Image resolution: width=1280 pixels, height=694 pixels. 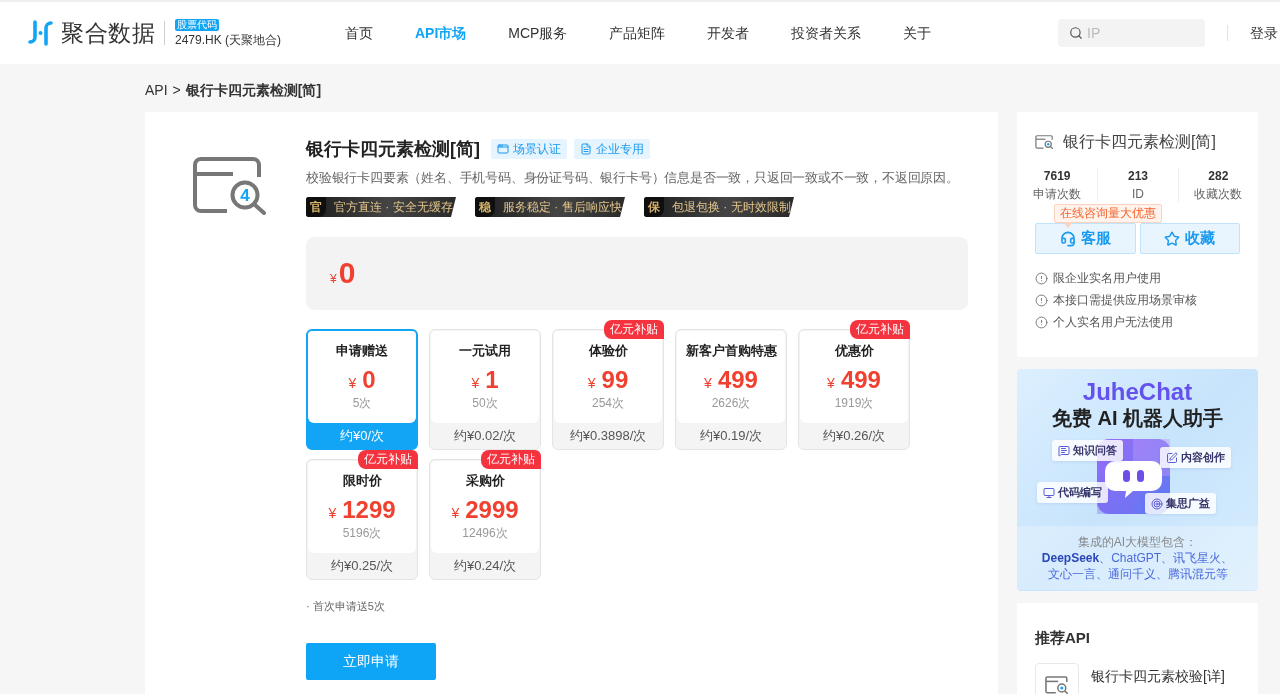 What do you see at coordinates (485, 436) in the screenshot?
I see `unit-price: 约¥0.02/次` at bounding box center [485, 436].